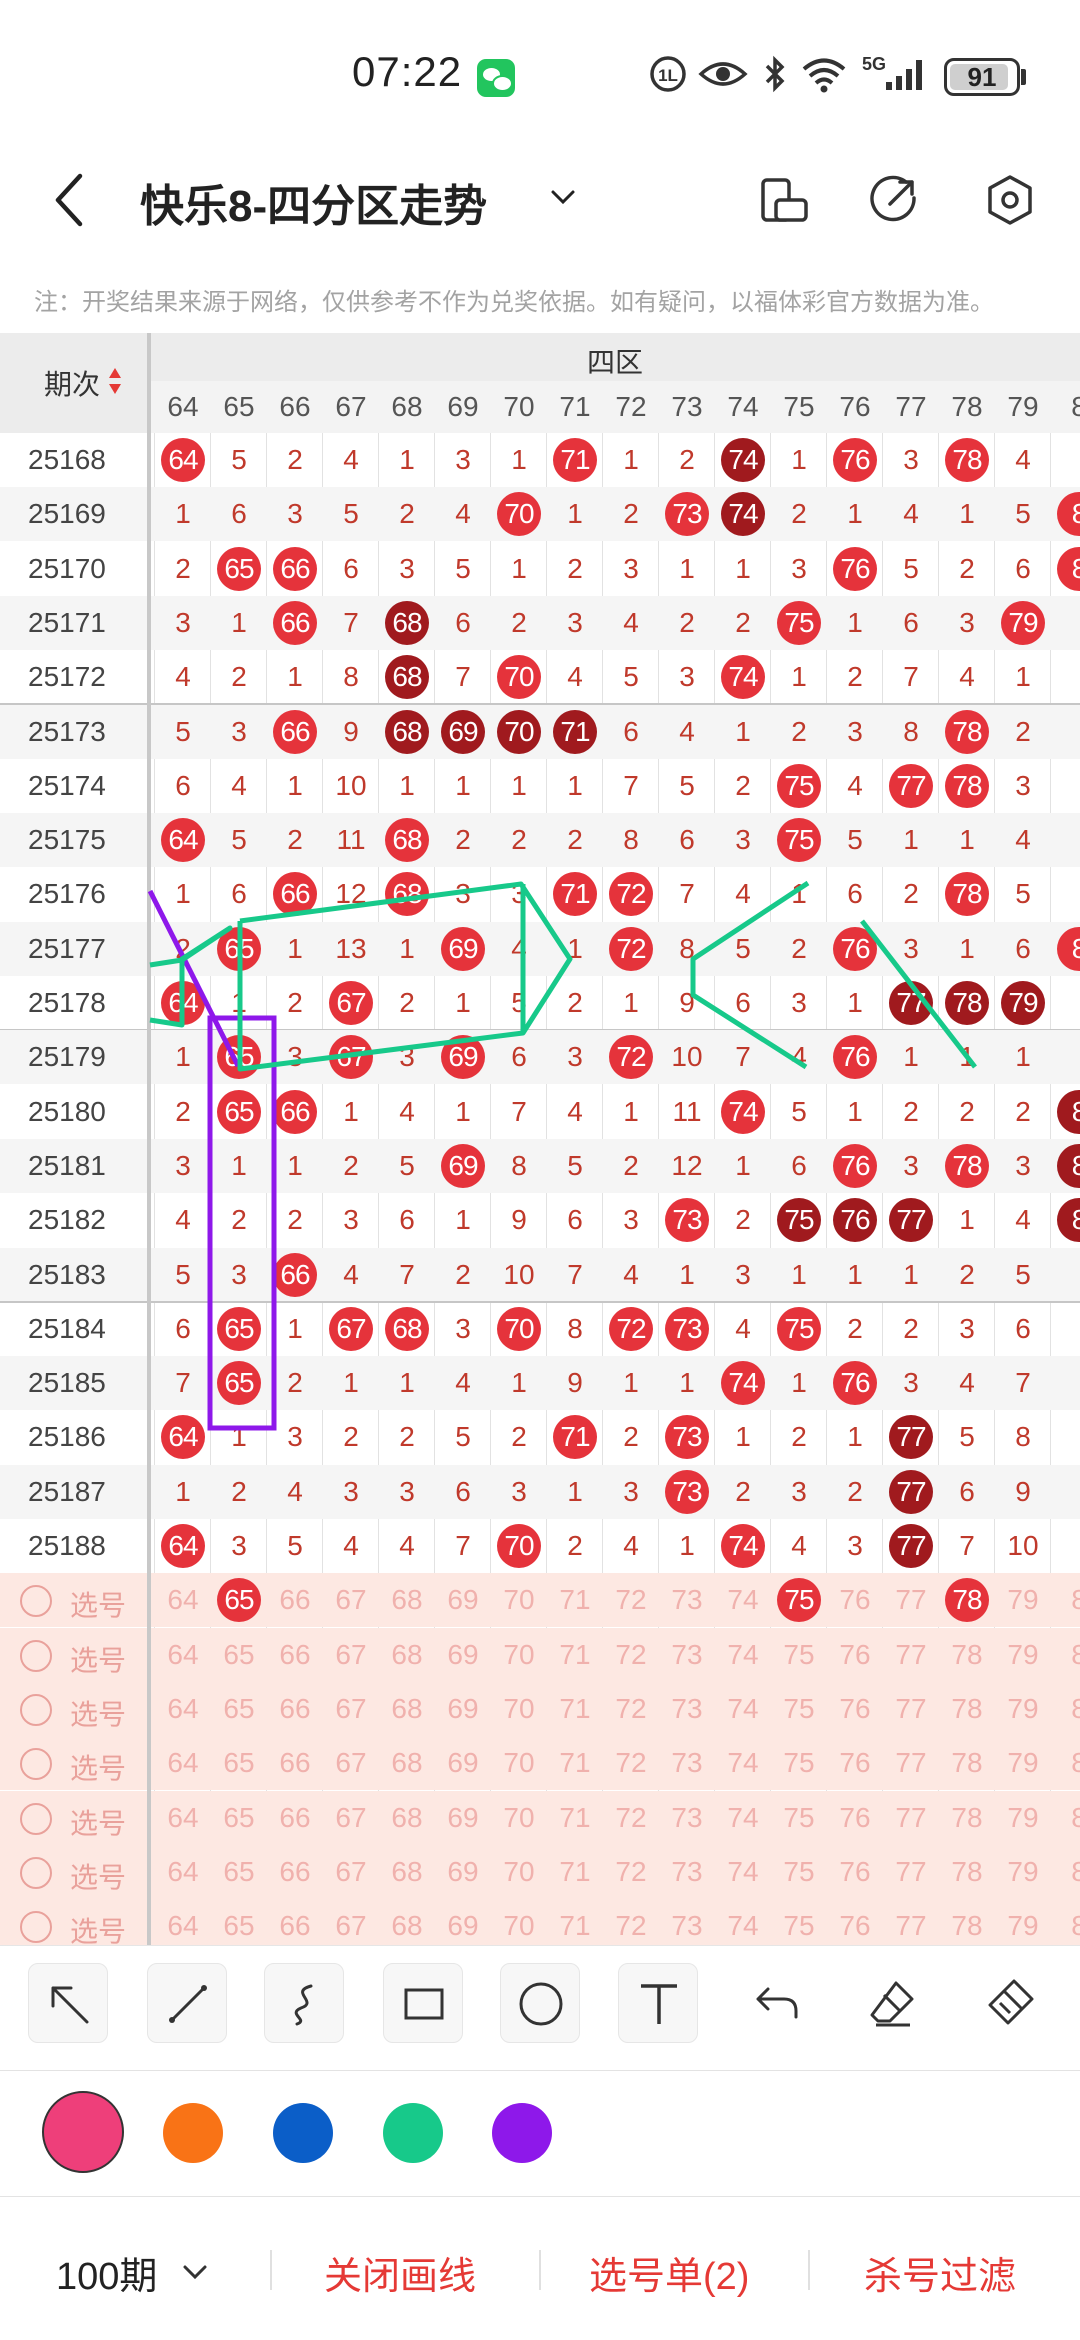  What do you see at coordinates (522, 2133) in the screenshot?
I see `color-swatch-purple` at bounding box center [522, 2133].